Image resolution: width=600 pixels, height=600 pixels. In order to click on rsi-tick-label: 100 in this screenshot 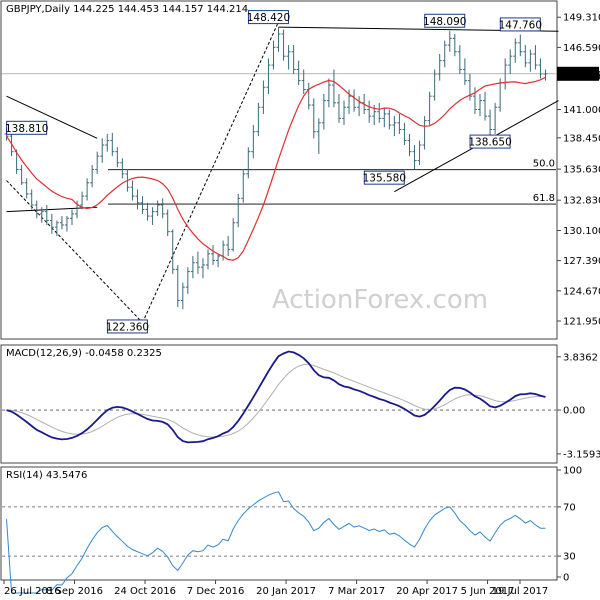, I will do `click(572, 471)`.